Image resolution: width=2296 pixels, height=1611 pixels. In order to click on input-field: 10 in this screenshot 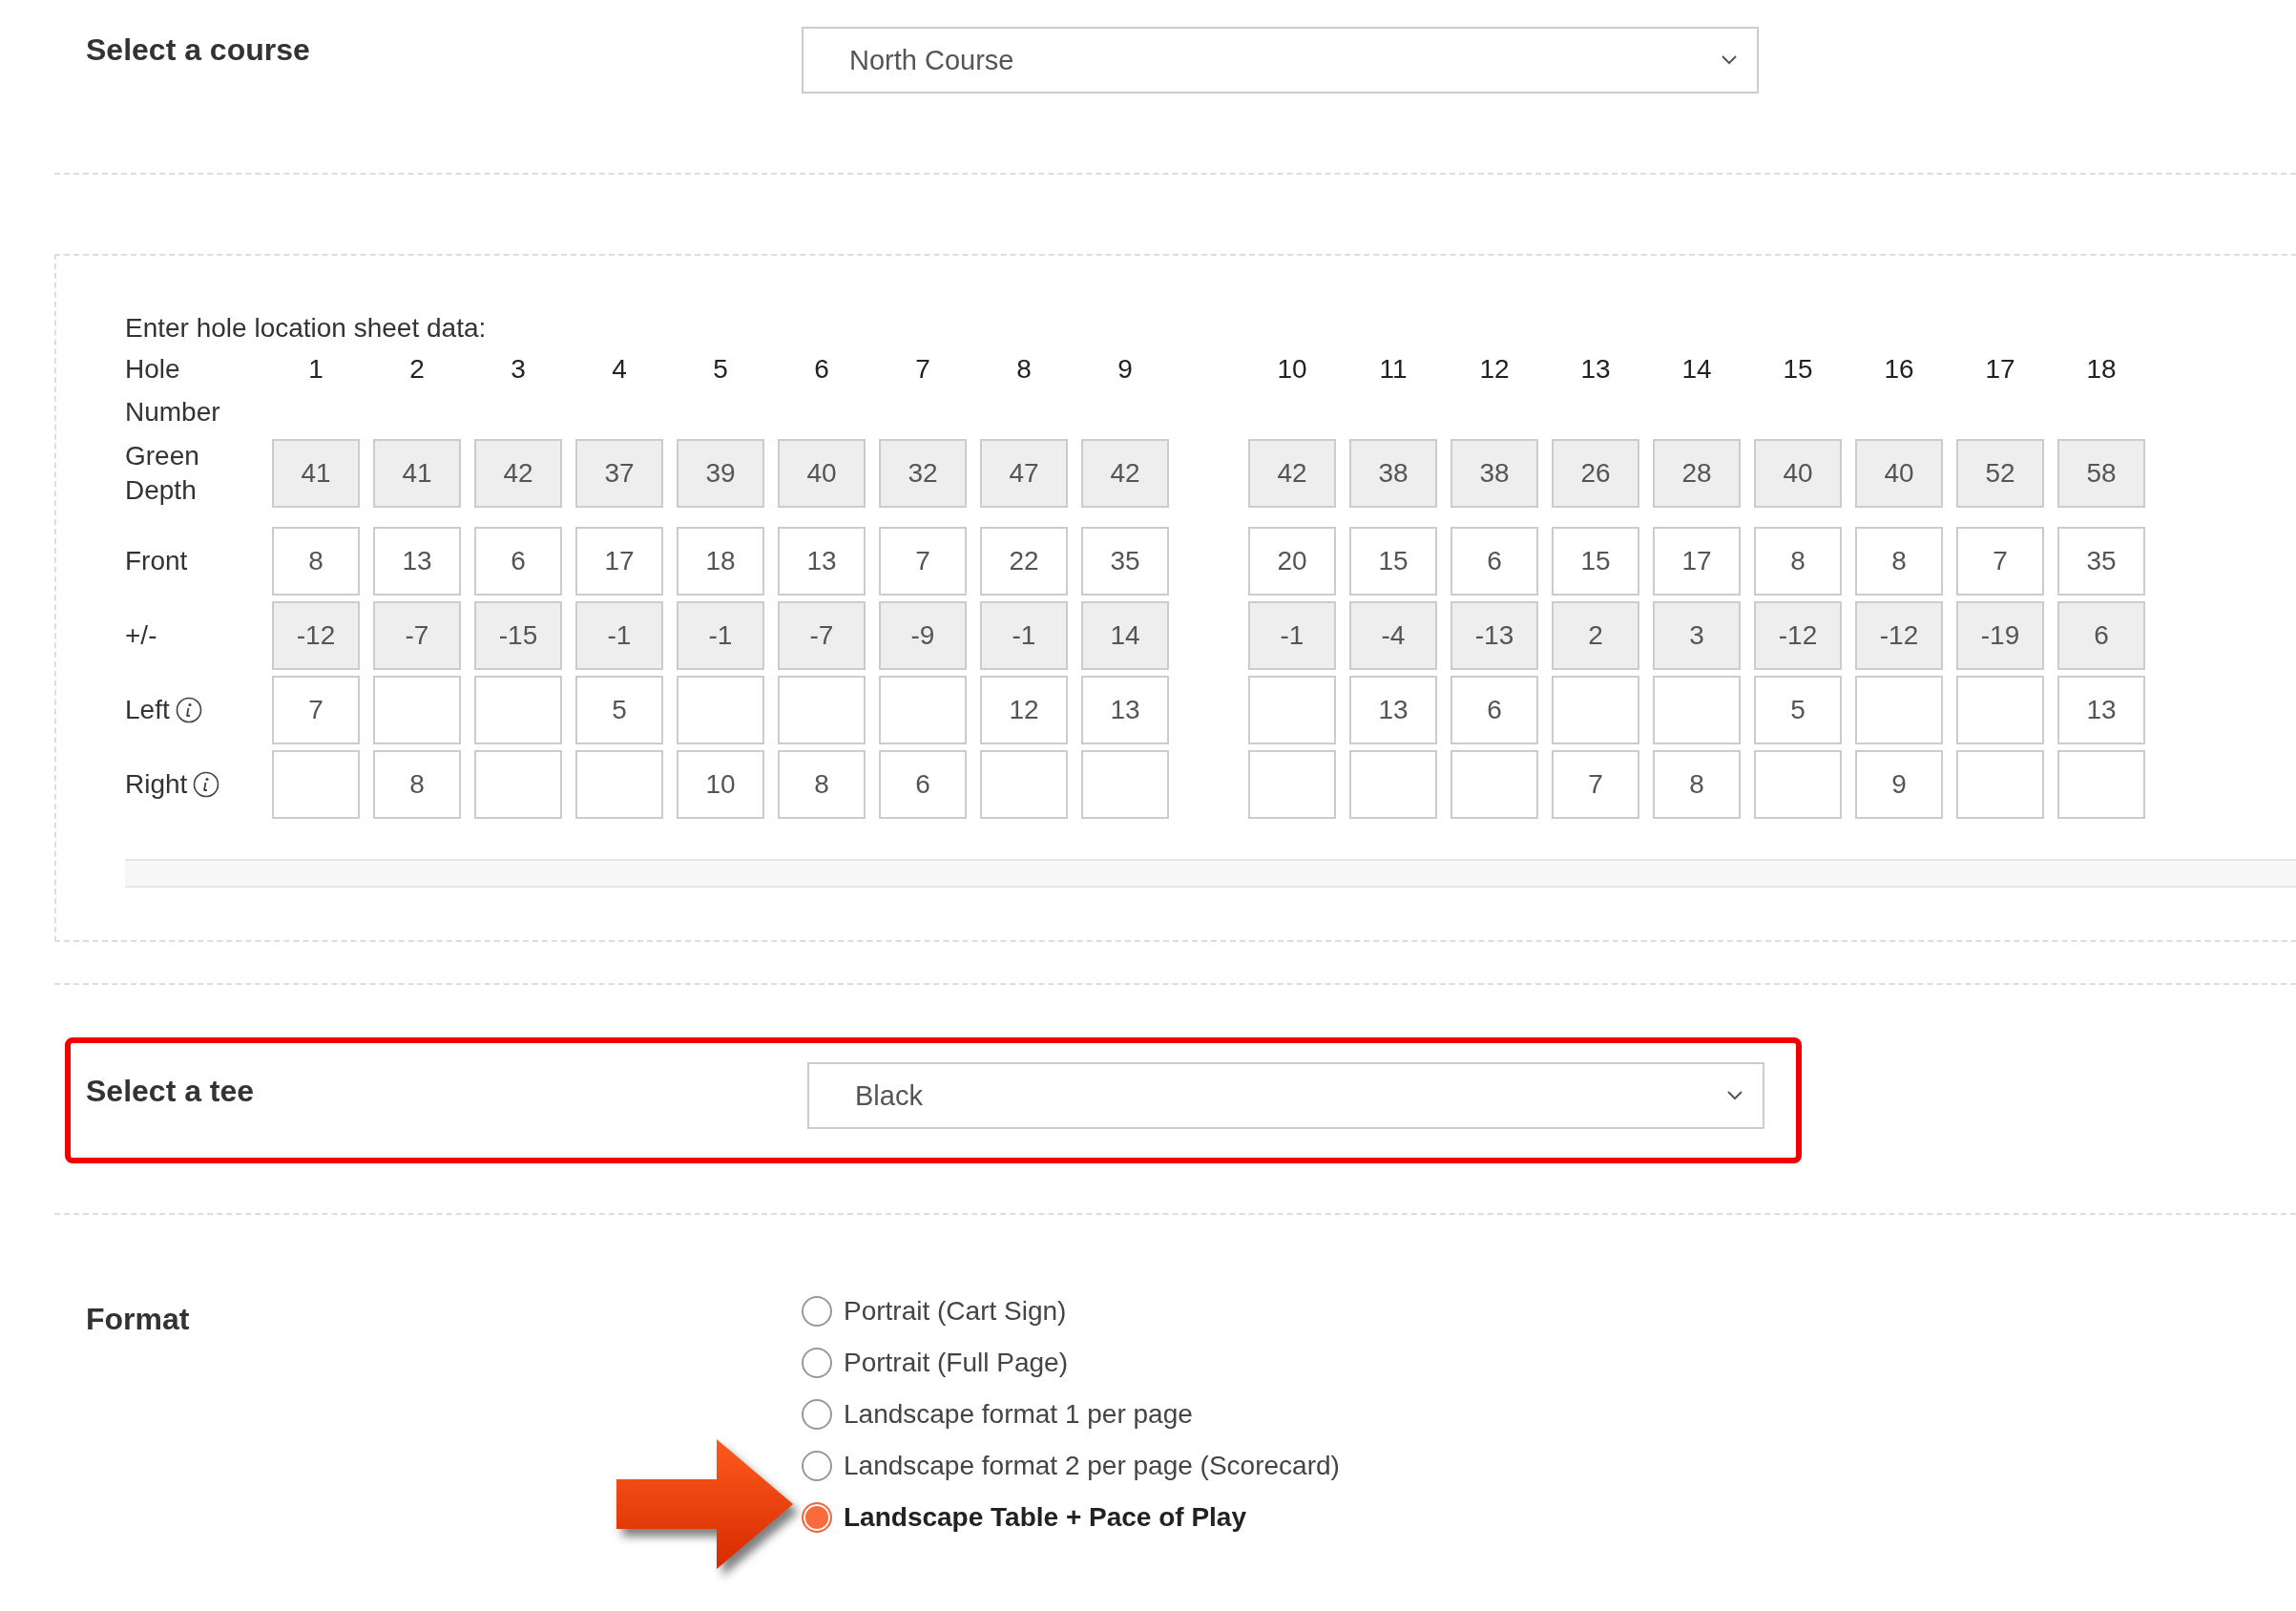, I will do `click(721, 784)`.